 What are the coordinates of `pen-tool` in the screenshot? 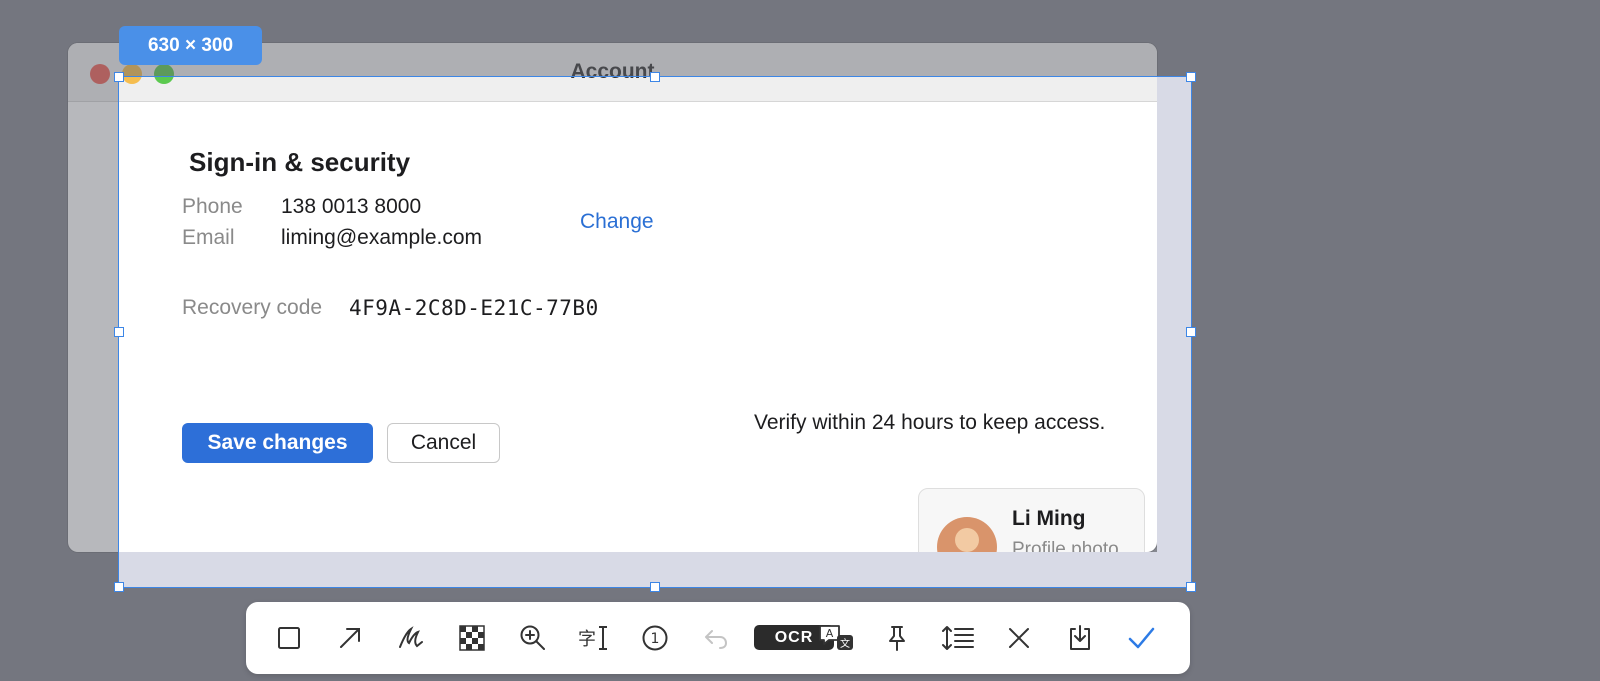 It's located at (411, 638).